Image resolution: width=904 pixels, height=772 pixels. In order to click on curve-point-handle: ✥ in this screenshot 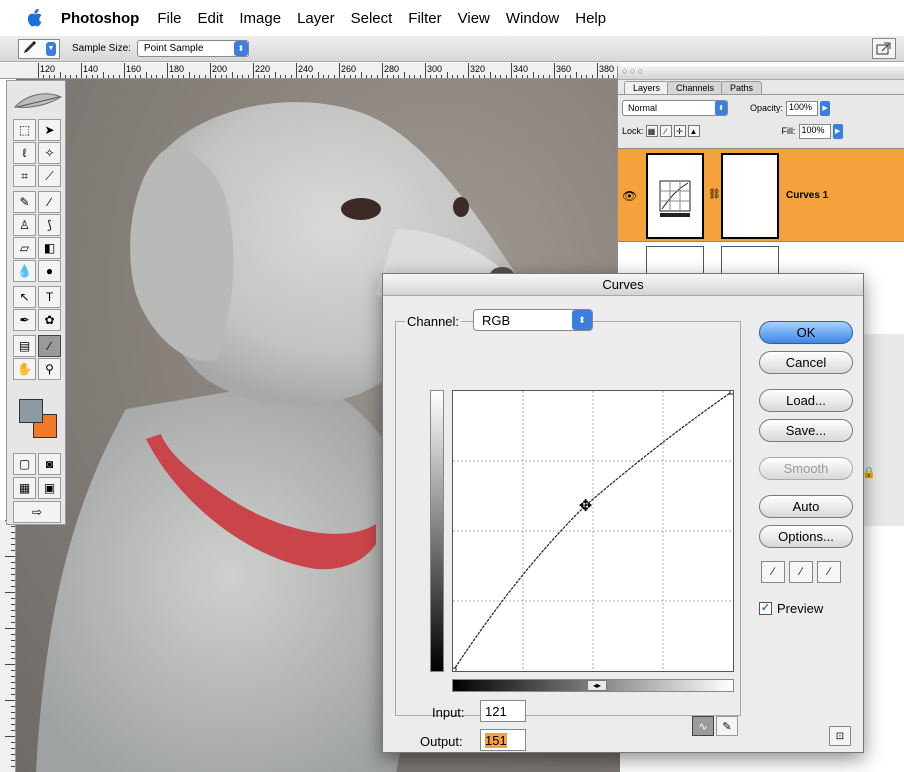, I will do `click(585, 505)`.